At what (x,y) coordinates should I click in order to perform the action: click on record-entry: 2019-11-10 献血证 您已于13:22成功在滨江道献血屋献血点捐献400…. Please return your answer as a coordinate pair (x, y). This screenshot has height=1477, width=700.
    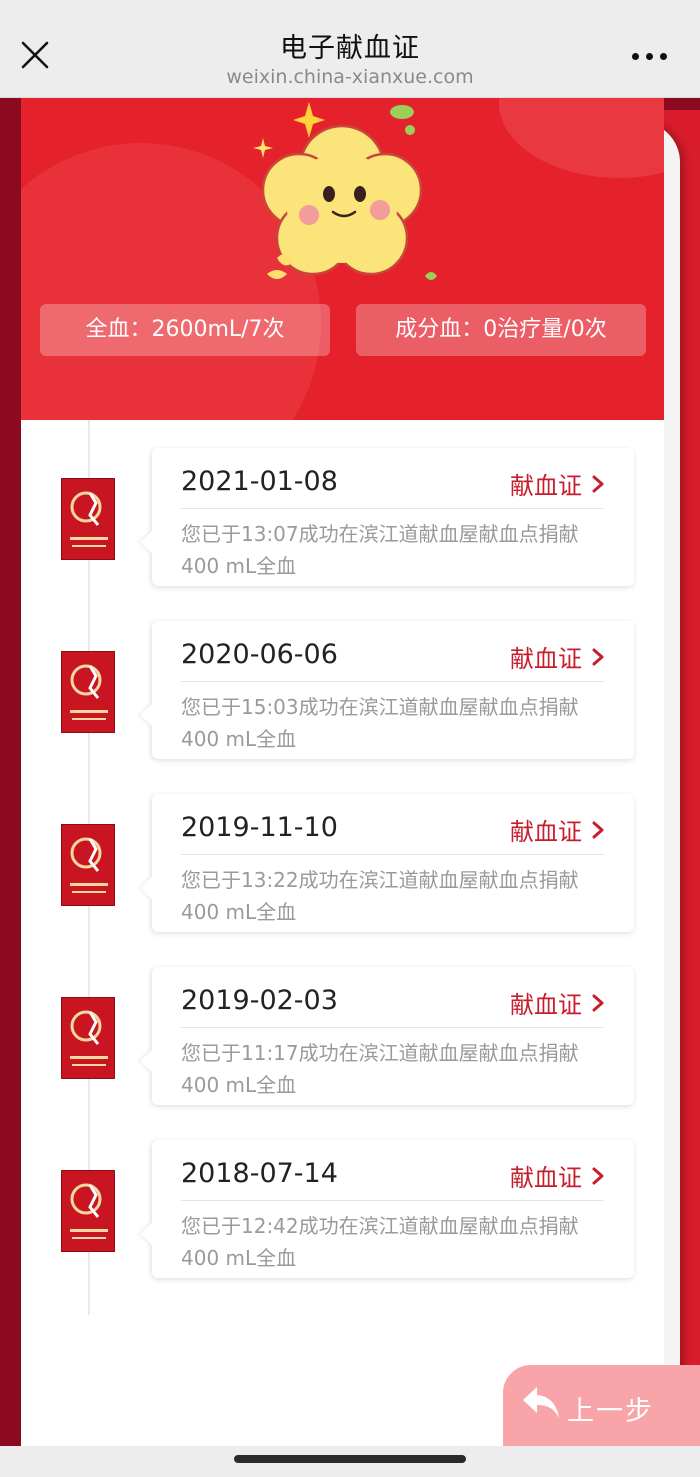
    Looking at the image, I should click on (387, 863).